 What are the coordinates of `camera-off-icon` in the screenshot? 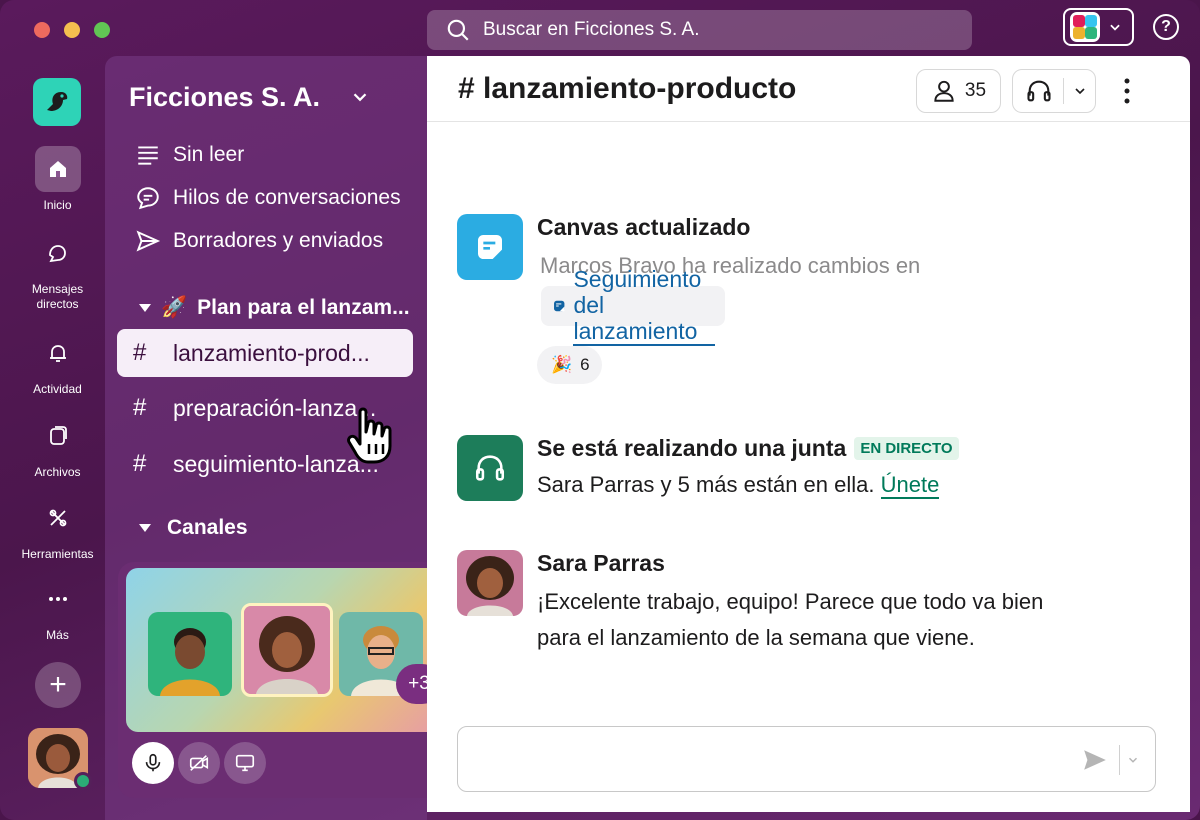 It's located at (199, 763).